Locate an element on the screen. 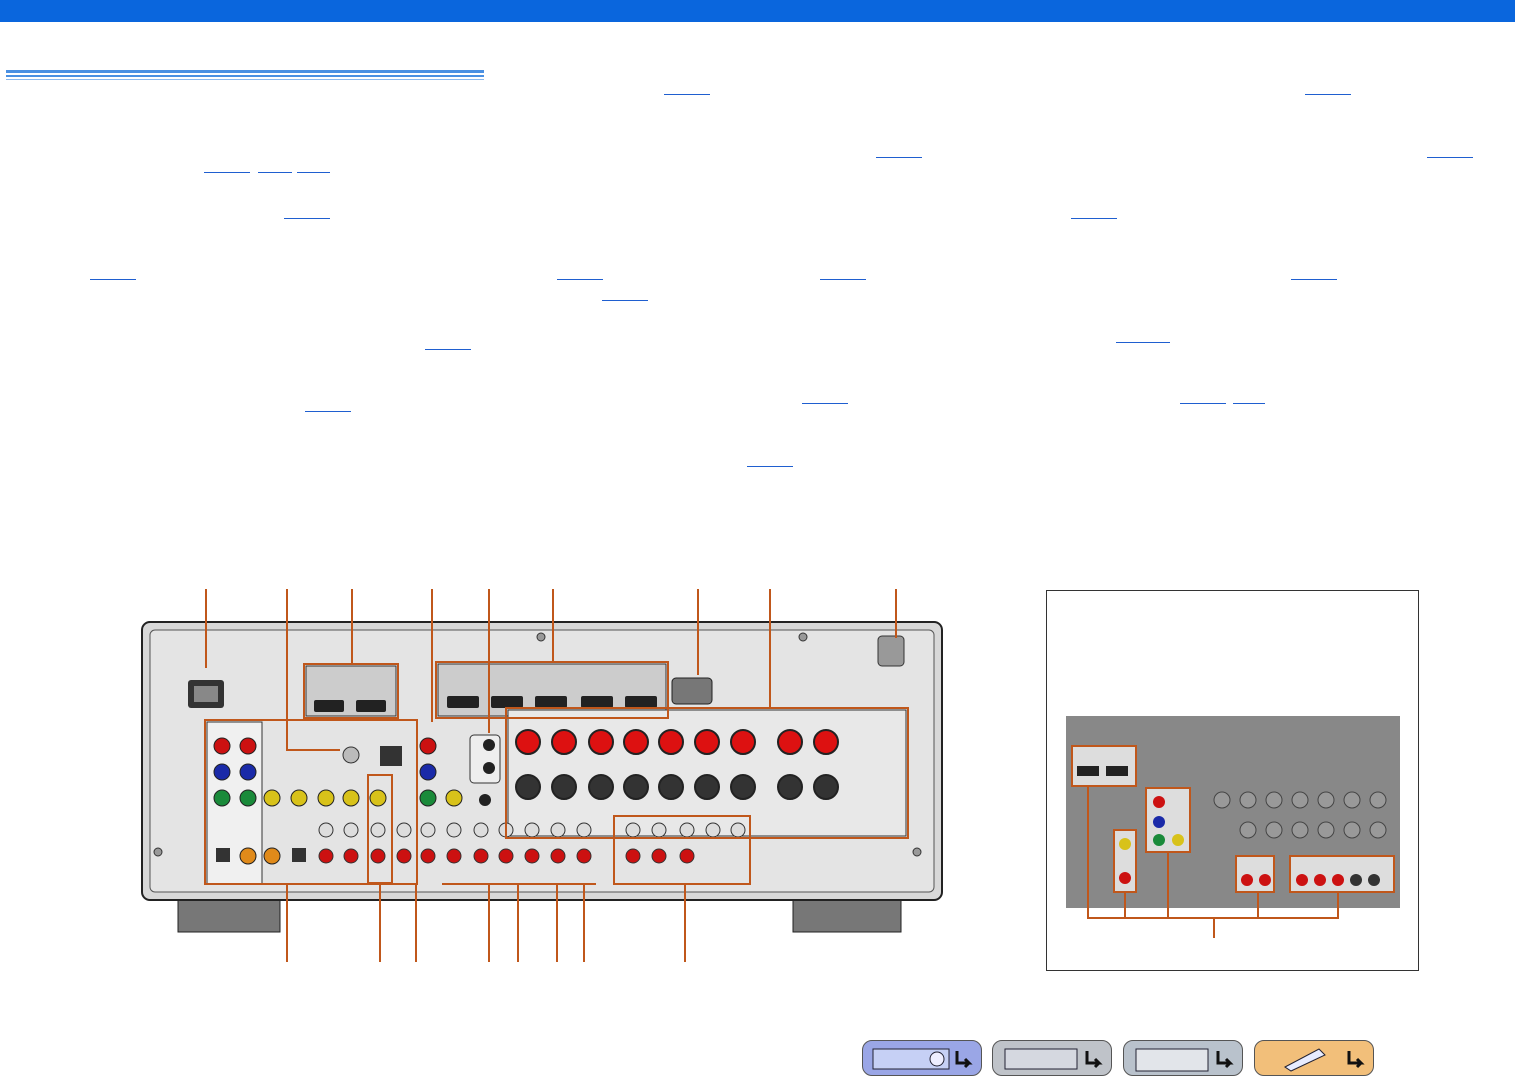  rear-panel-inset-illustration is located at coordinates (1232, 780).